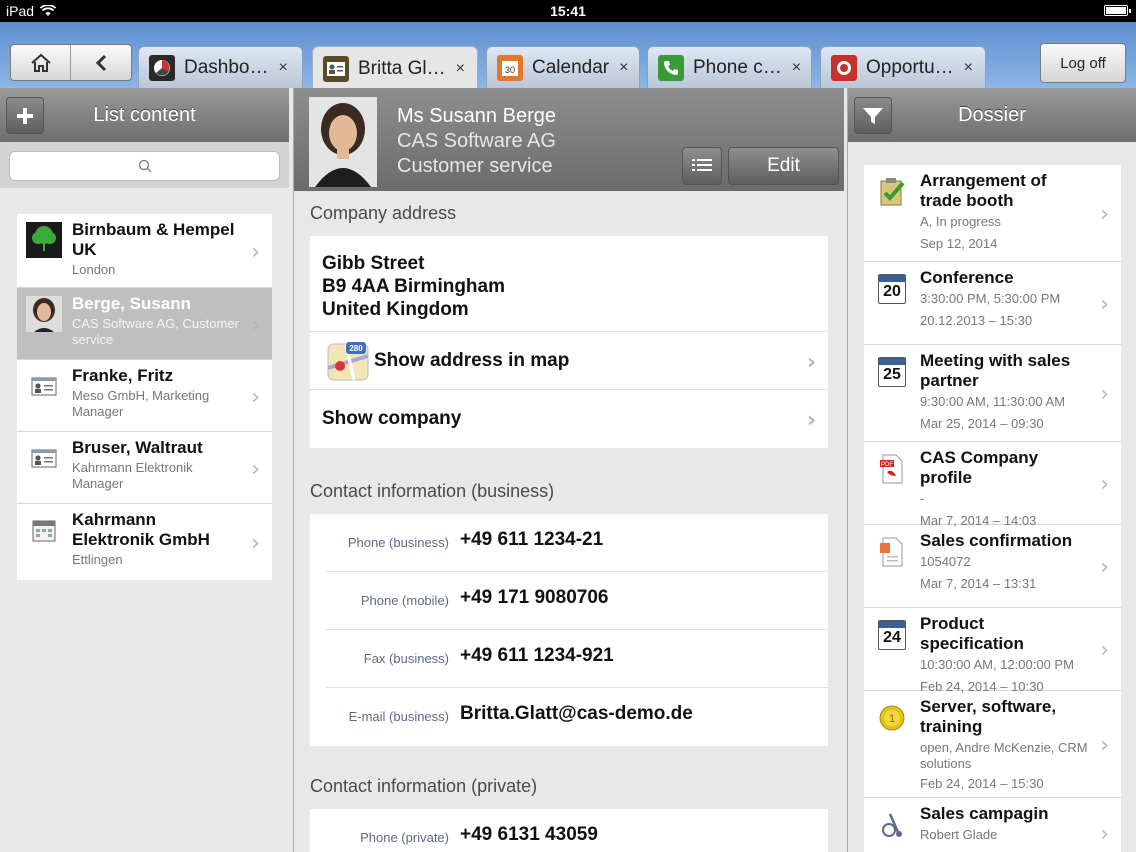  What do you see at coordinates (373, 263) in the screenshot?
I see `address-line: Gibb Street` at bounding box center [373, 263].